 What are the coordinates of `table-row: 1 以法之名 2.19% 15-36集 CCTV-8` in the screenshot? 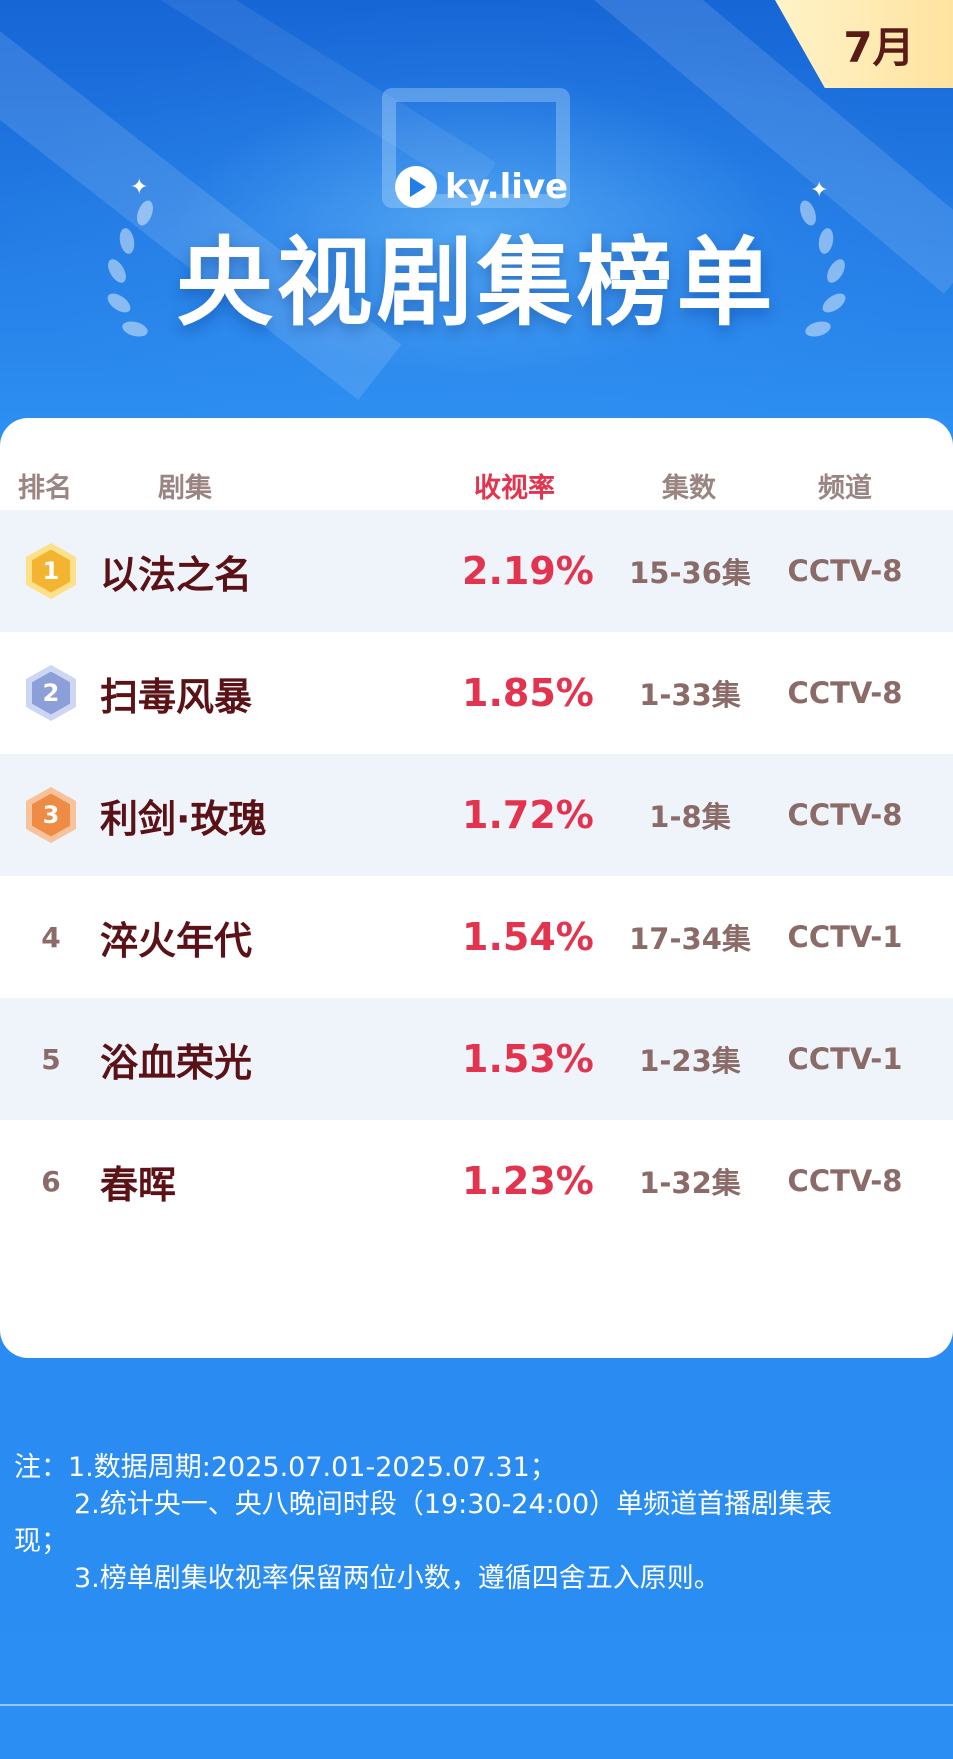 It's located at (476, 571).